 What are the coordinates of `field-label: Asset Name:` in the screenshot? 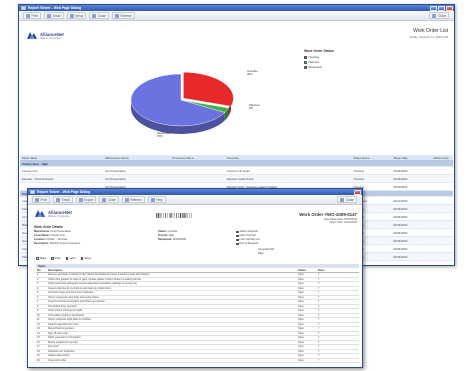 It's located at (42, 235).